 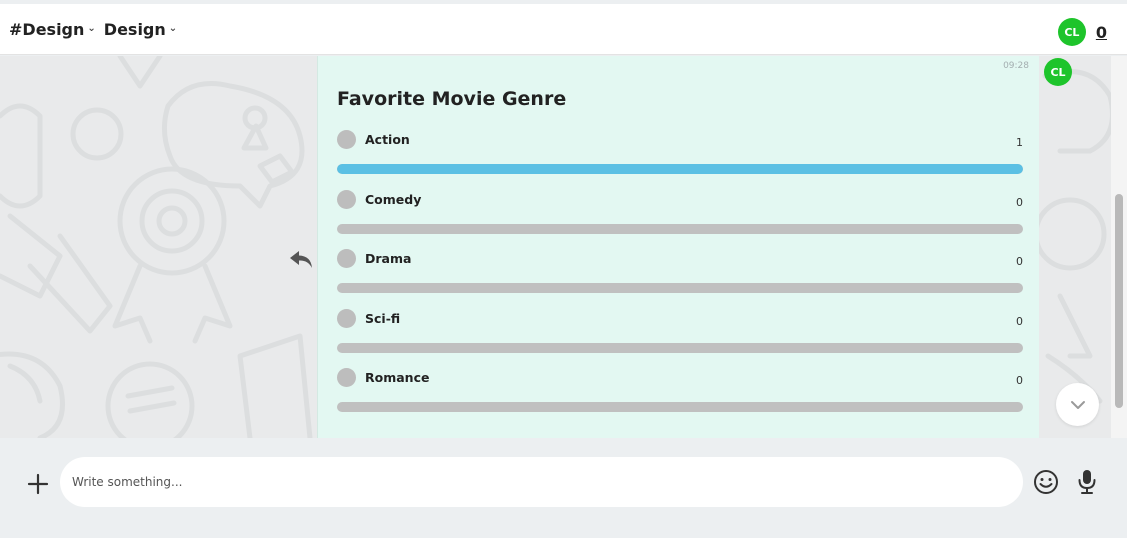 I want to click on scrollbar-thumb, so click(x=1119, y=301).